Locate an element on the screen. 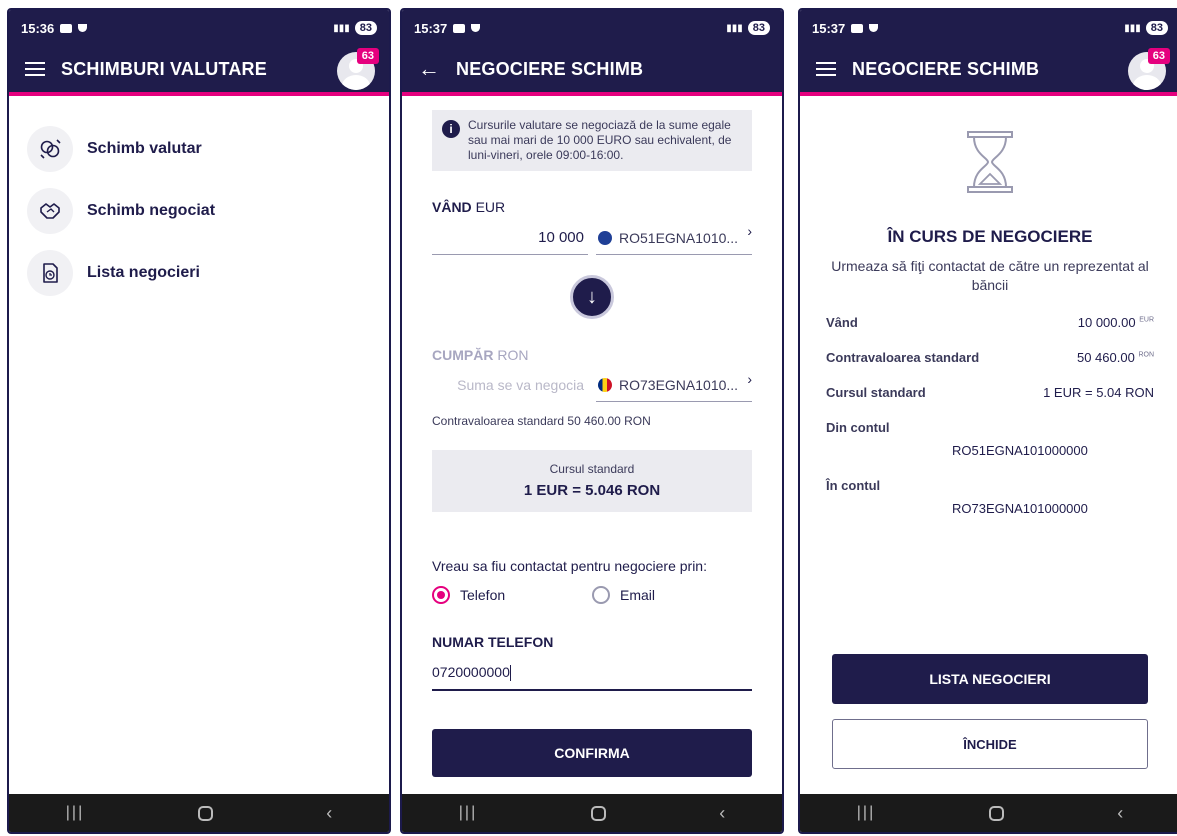 Image resolution: width=1177 pixels, height=836 pixels. app-bar: NEGOCIERE SCHIMB 63 is located at coordinates (988, 71).